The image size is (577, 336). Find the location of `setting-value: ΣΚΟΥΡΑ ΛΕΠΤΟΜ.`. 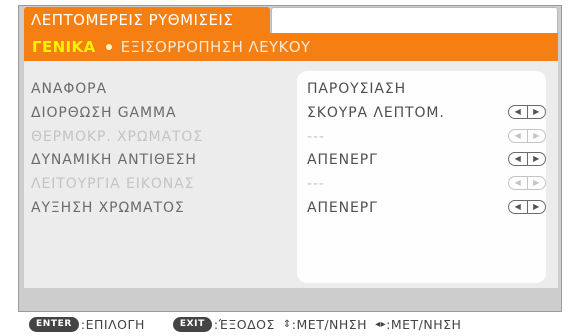

setting-value: ΣΚΟΥΡΑ ΛΕΠΤΟΜ. is located at coordinates (376, 113).